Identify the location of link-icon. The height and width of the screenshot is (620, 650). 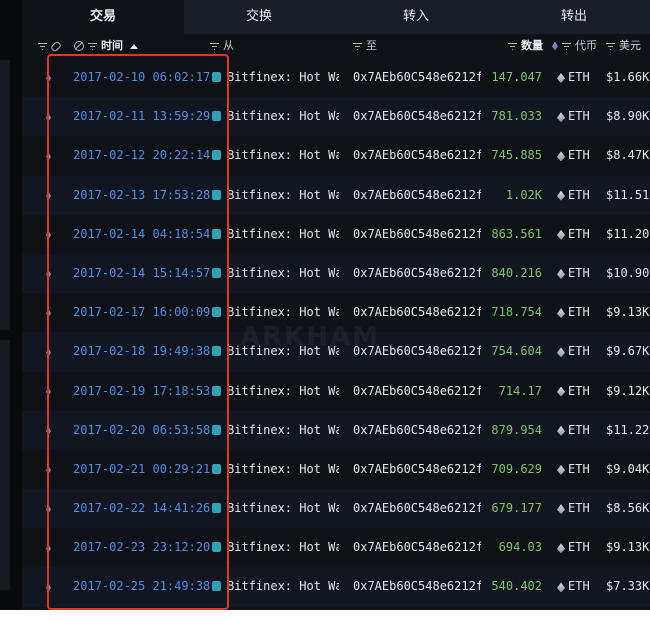
(56, 46).